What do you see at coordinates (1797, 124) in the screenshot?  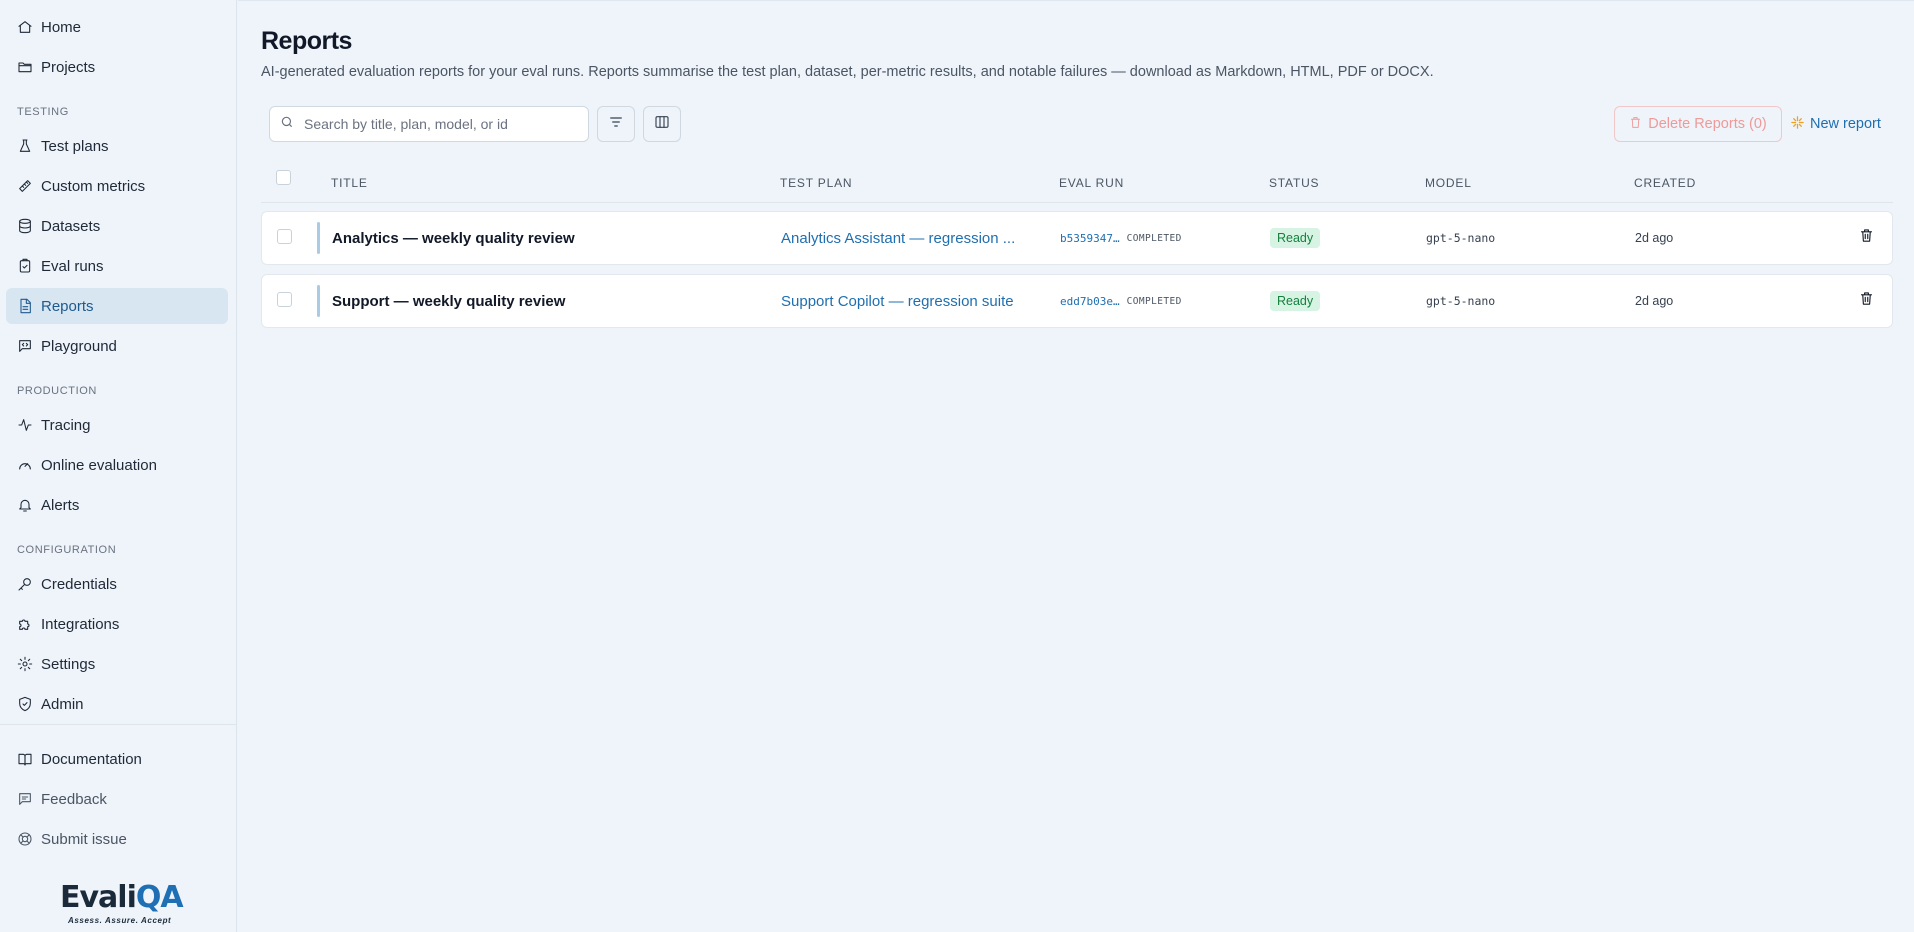 I see `sparkles-icon` at bounding box center [1797, 124].